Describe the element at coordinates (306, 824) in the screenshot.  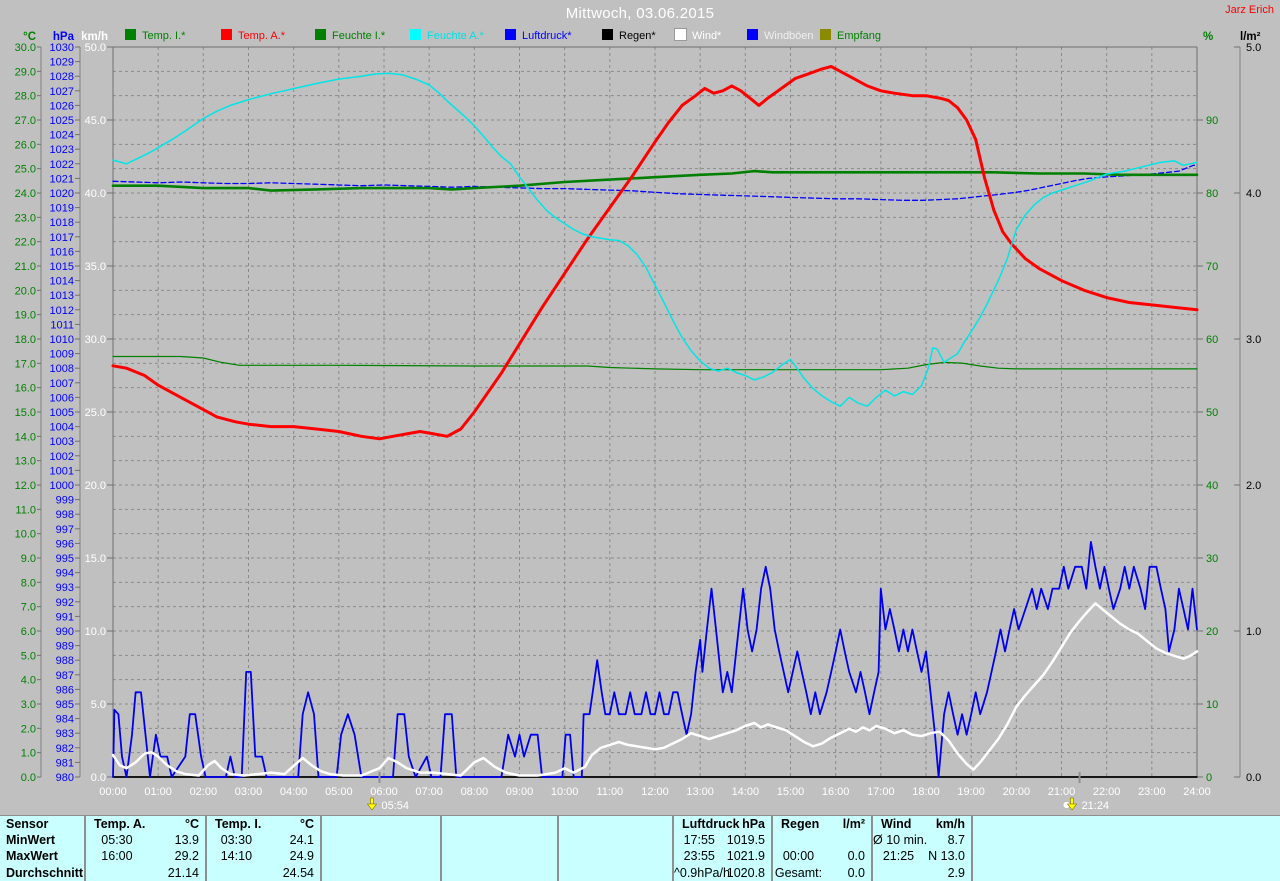
I see `table-sensor-unit: °C` at that location.